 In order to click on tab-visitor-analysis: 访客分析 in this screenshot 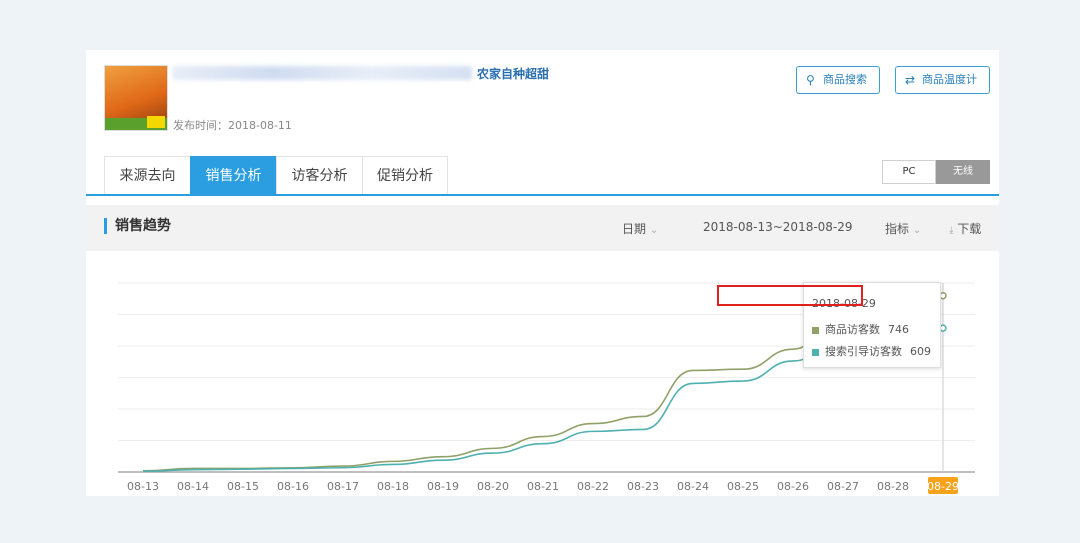, I will do `click(319, 175)`.